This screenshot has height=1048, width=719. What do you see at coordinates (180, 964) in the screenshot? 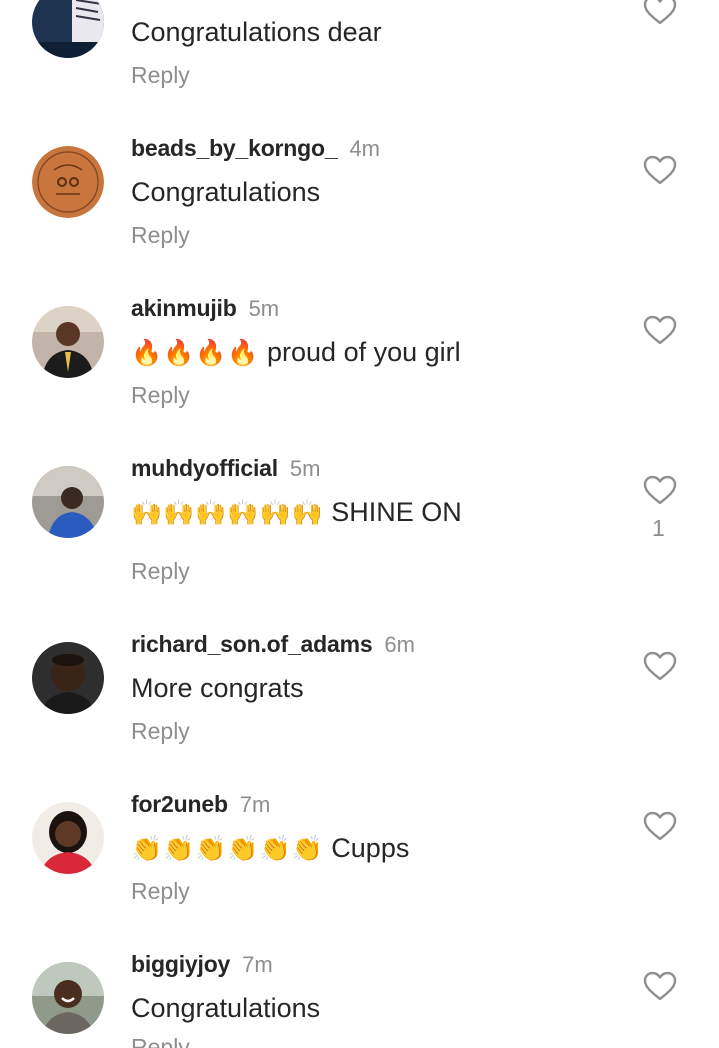
I see `username: biggiyjoy` at bounding box center [180, 964].